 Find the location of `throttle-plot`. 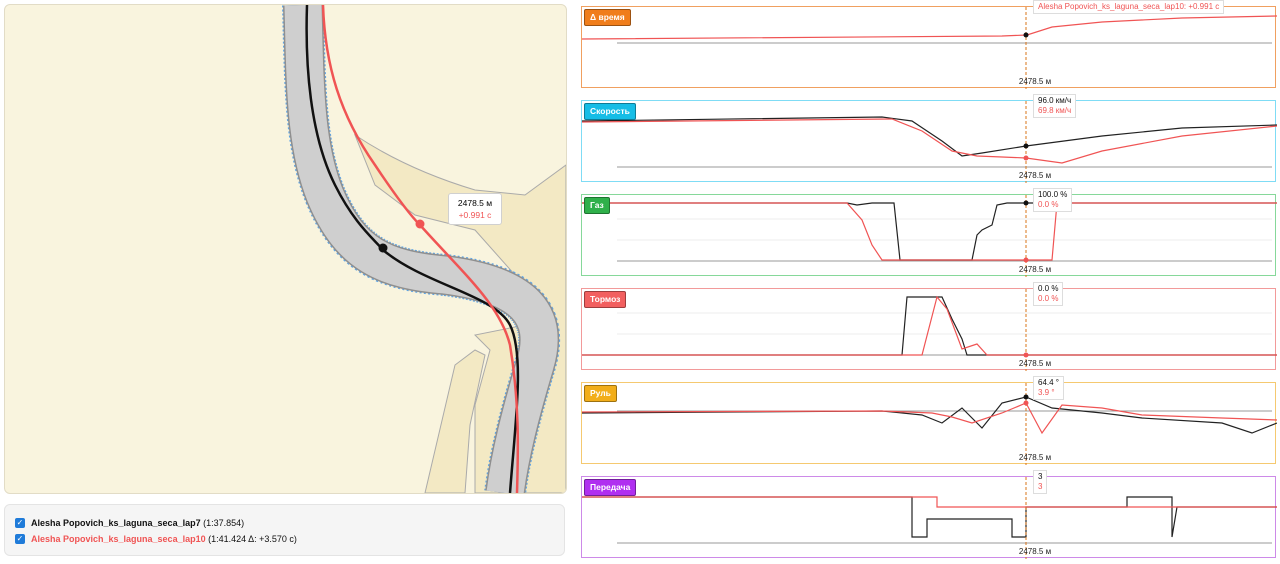

throttle-plot is located at coordinates (929, 236).